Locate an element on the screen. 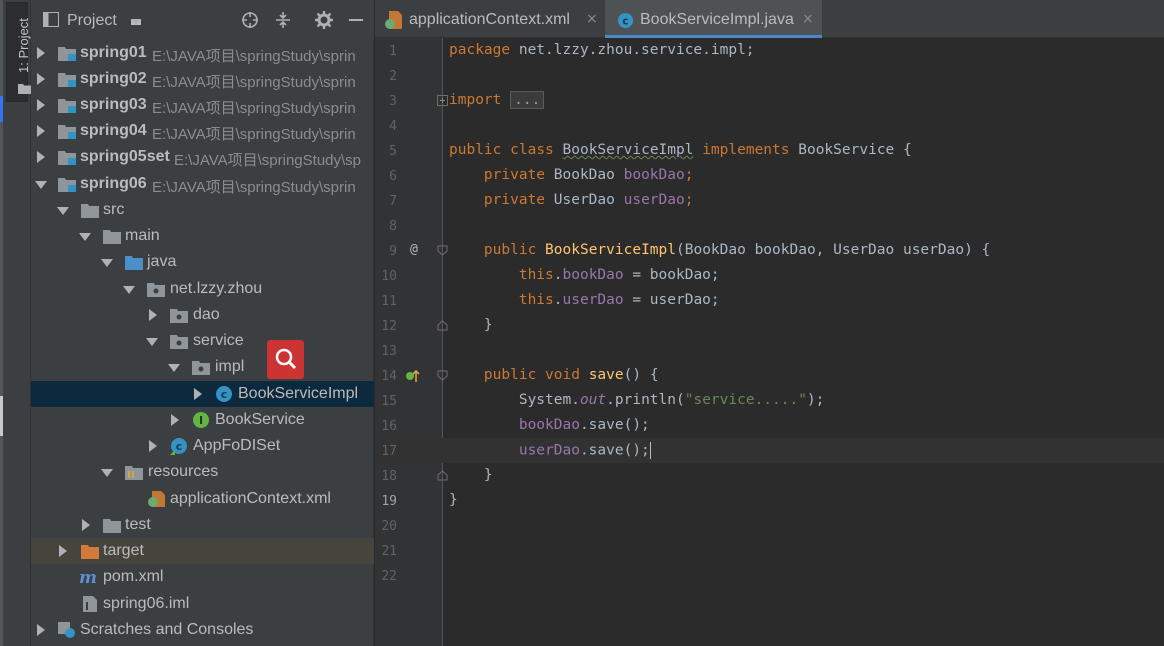 Image resolution: width=1164 pixels, height=646 pixels. tree-item-test: test is located at coordinates (202, 525).